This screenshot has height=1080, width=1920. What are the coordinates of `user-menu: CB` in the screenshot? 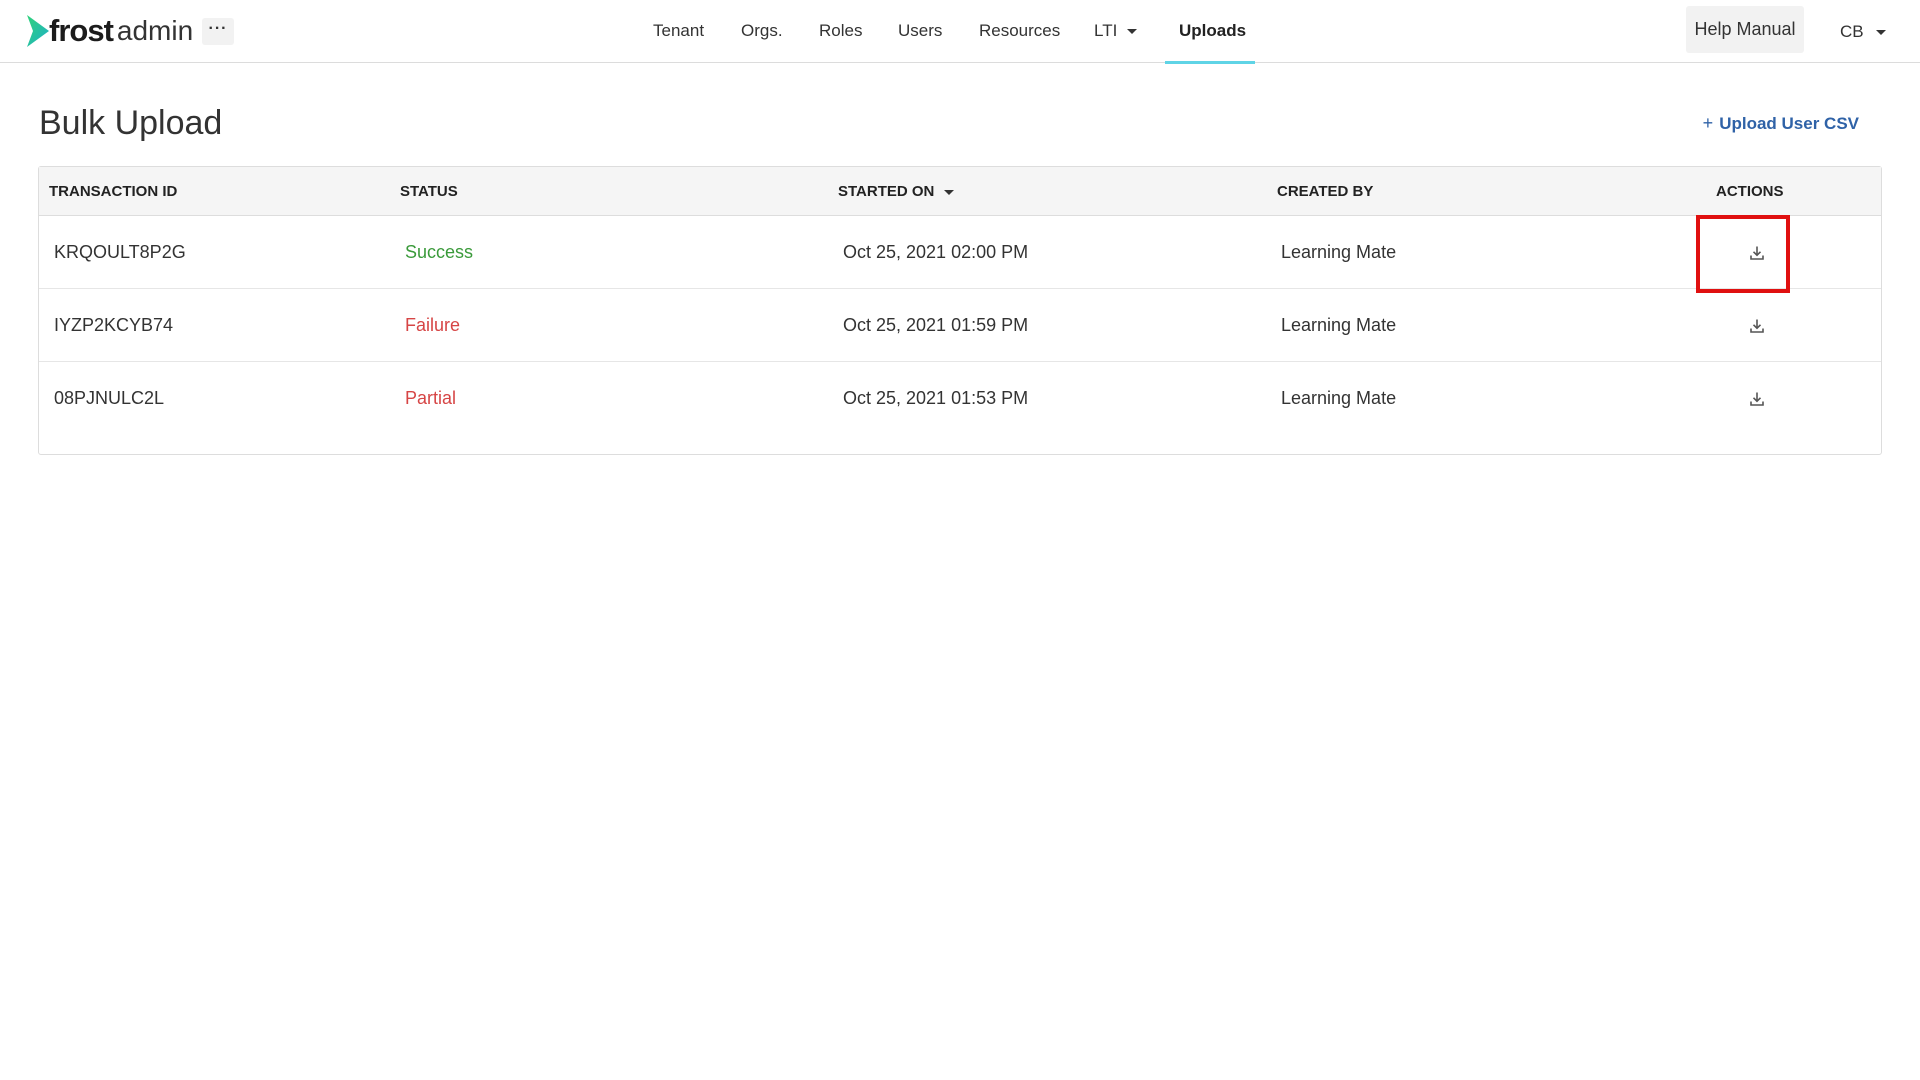 It's located at (1863, 31).